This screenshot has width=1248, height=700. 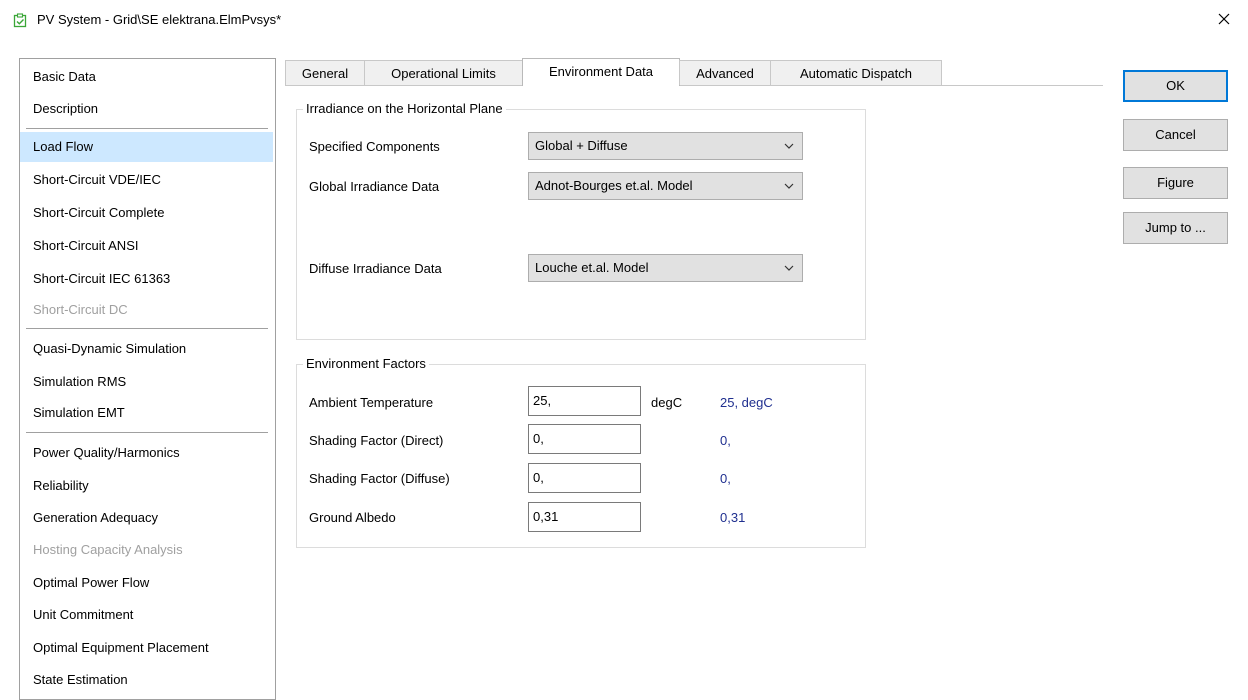 I want to click on list-item-short-circuit-dc: Short-Circuit DC, so click(x=80, y=309).